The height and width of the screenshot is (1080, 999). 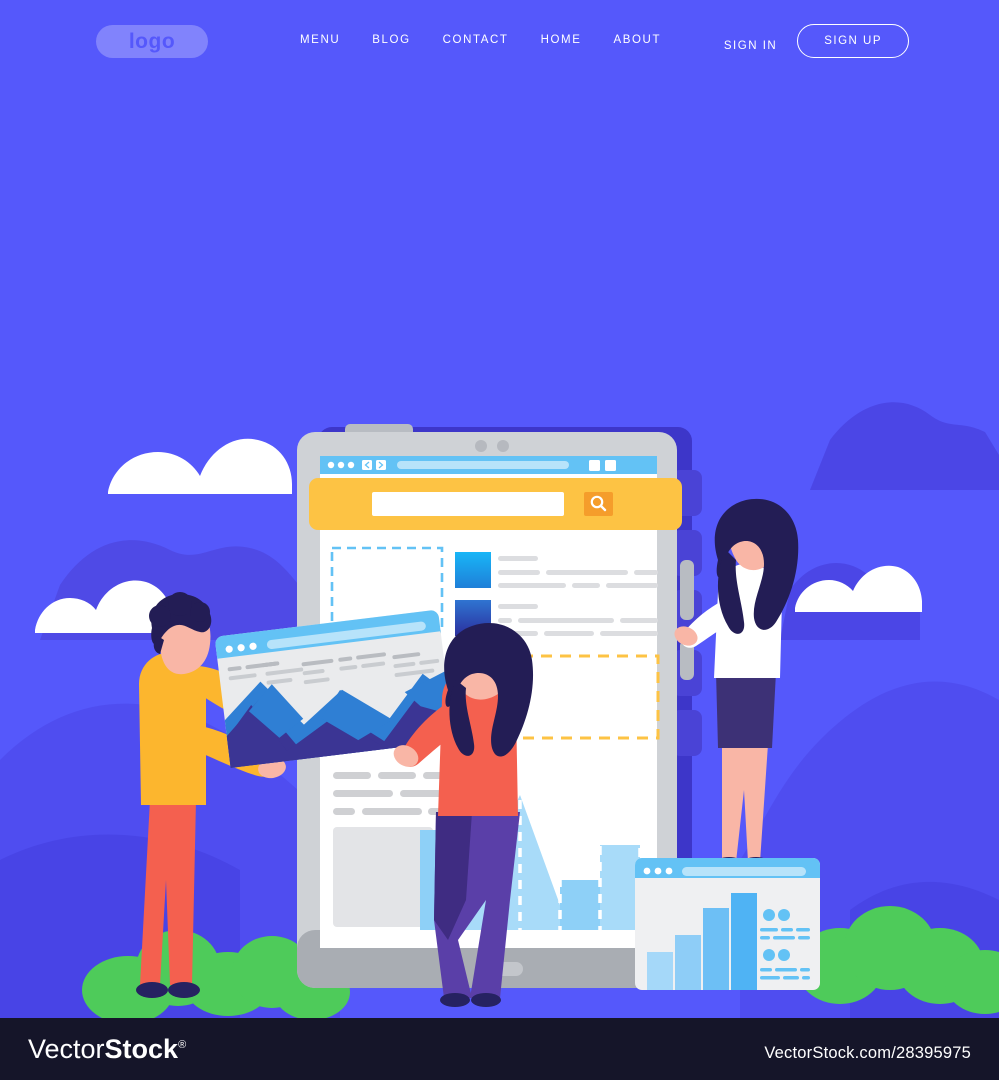 I want to click on watermark-logo: VectorStock®, so click(x=107, y=1049).